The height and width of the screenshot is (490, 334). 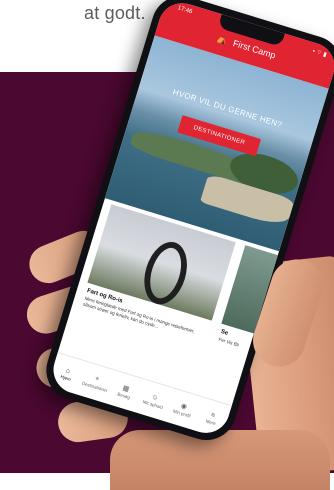 What do you see at coordinates (115, 13) in the screenshot?
I see `top-text: at godt.` at bounding box center [115, 13].